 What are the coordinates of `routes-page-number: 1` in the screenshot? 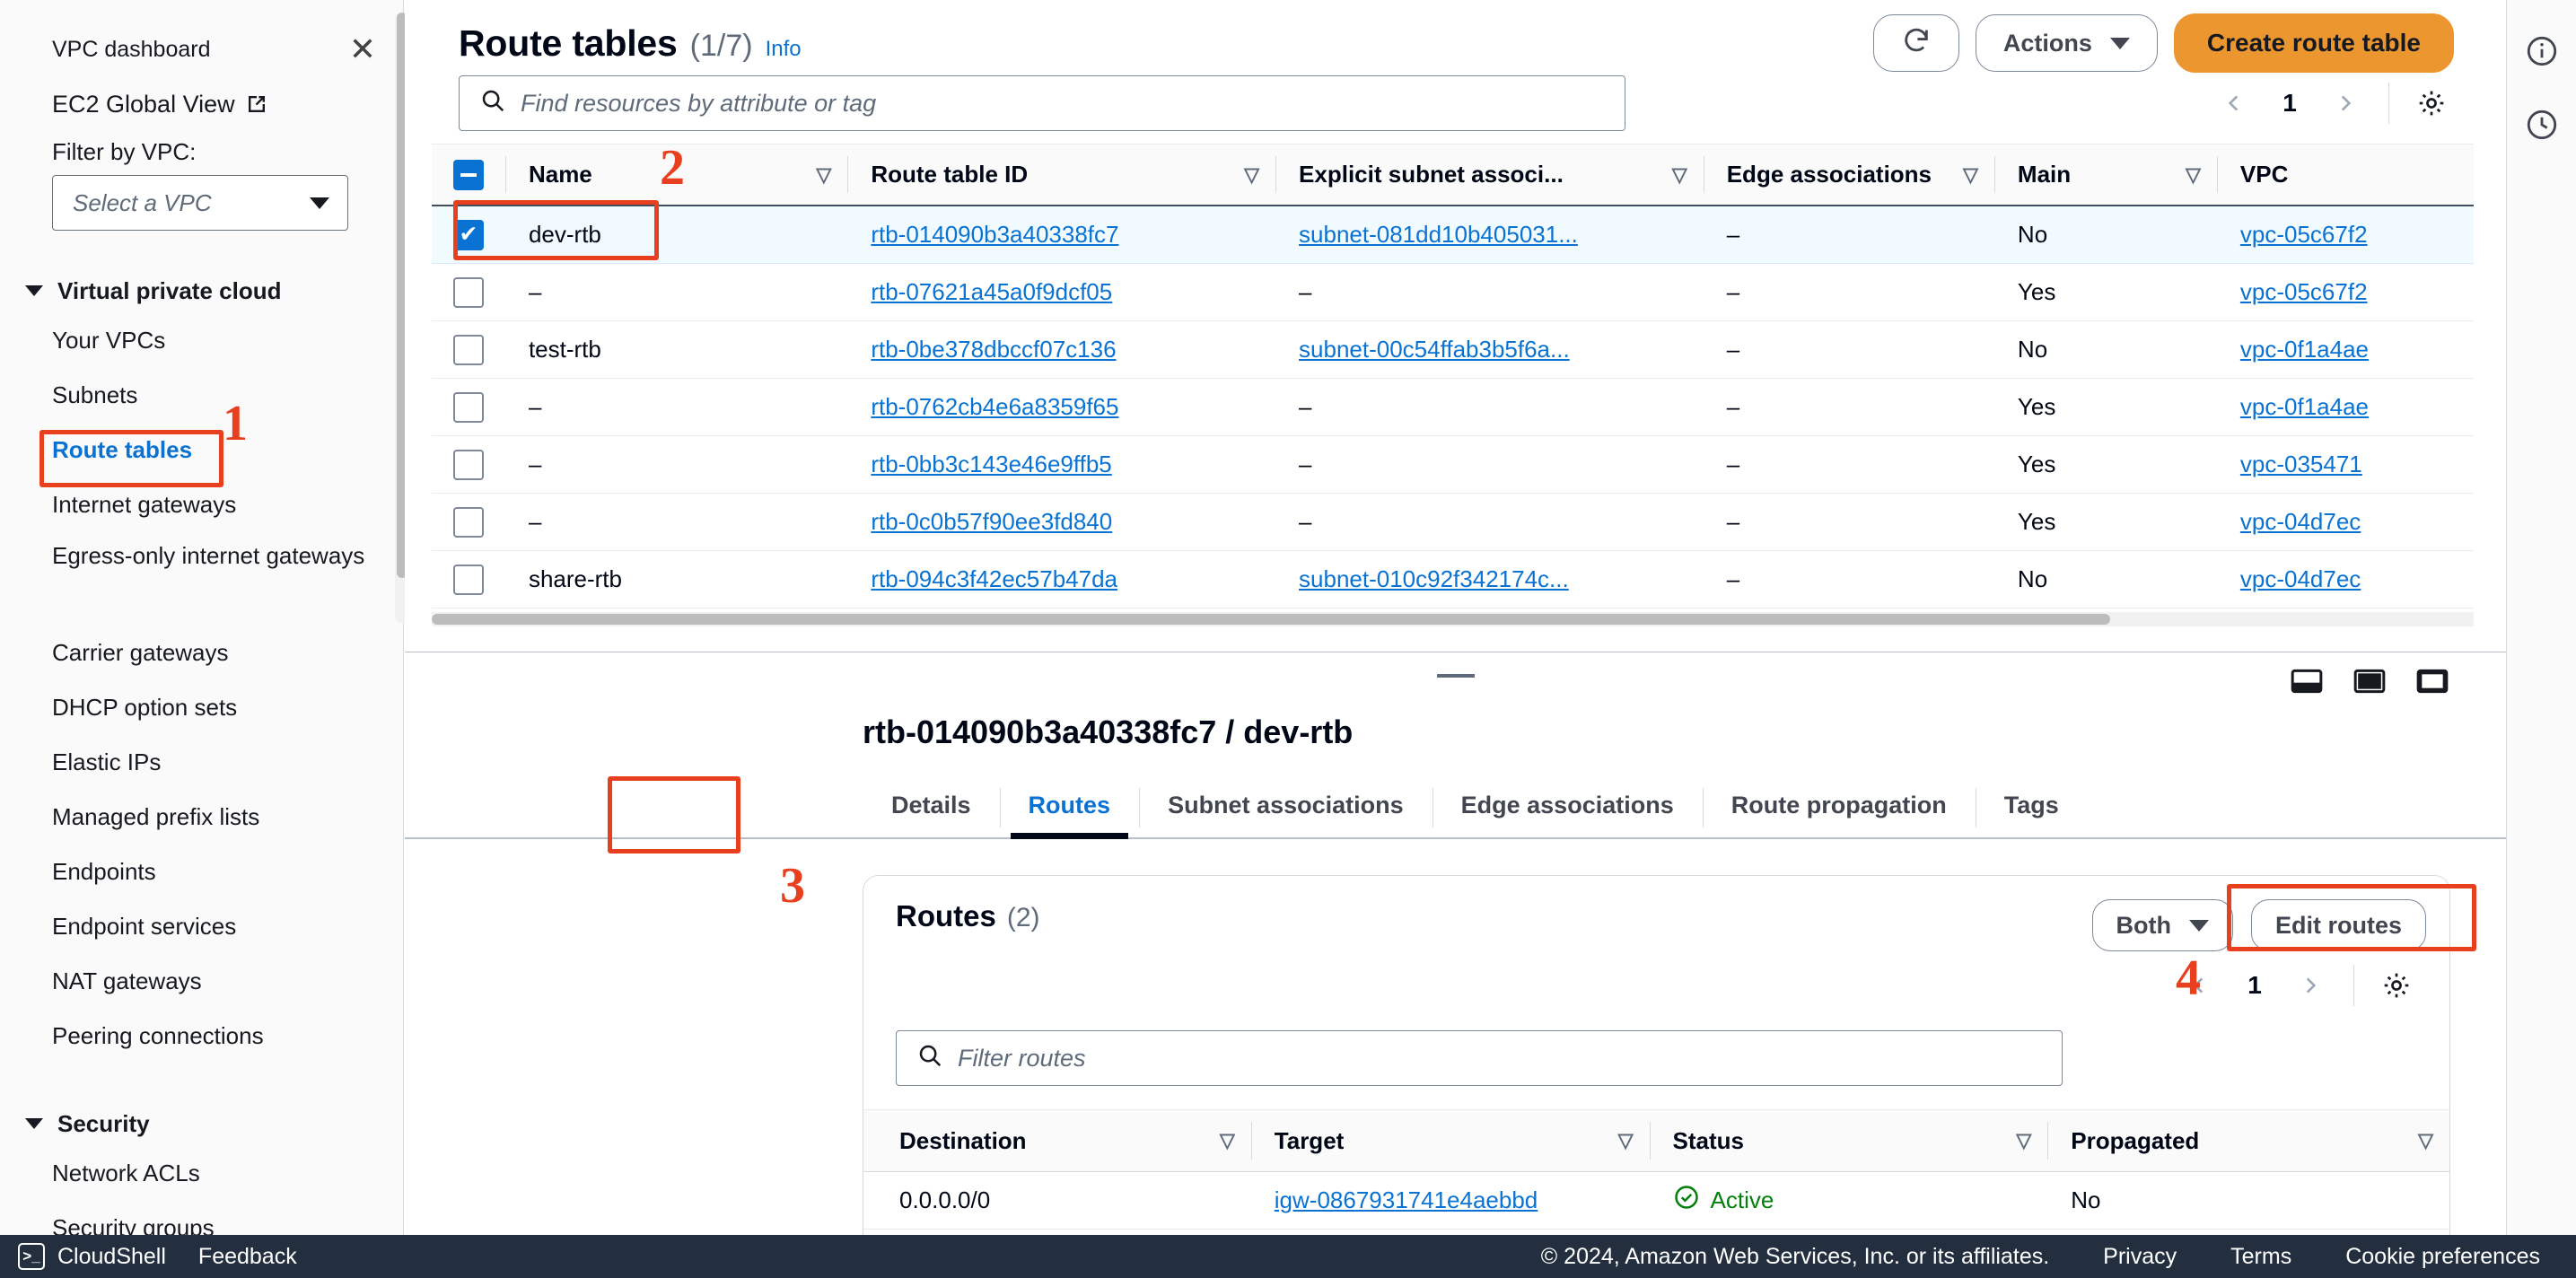 It's located at (2255, 986).